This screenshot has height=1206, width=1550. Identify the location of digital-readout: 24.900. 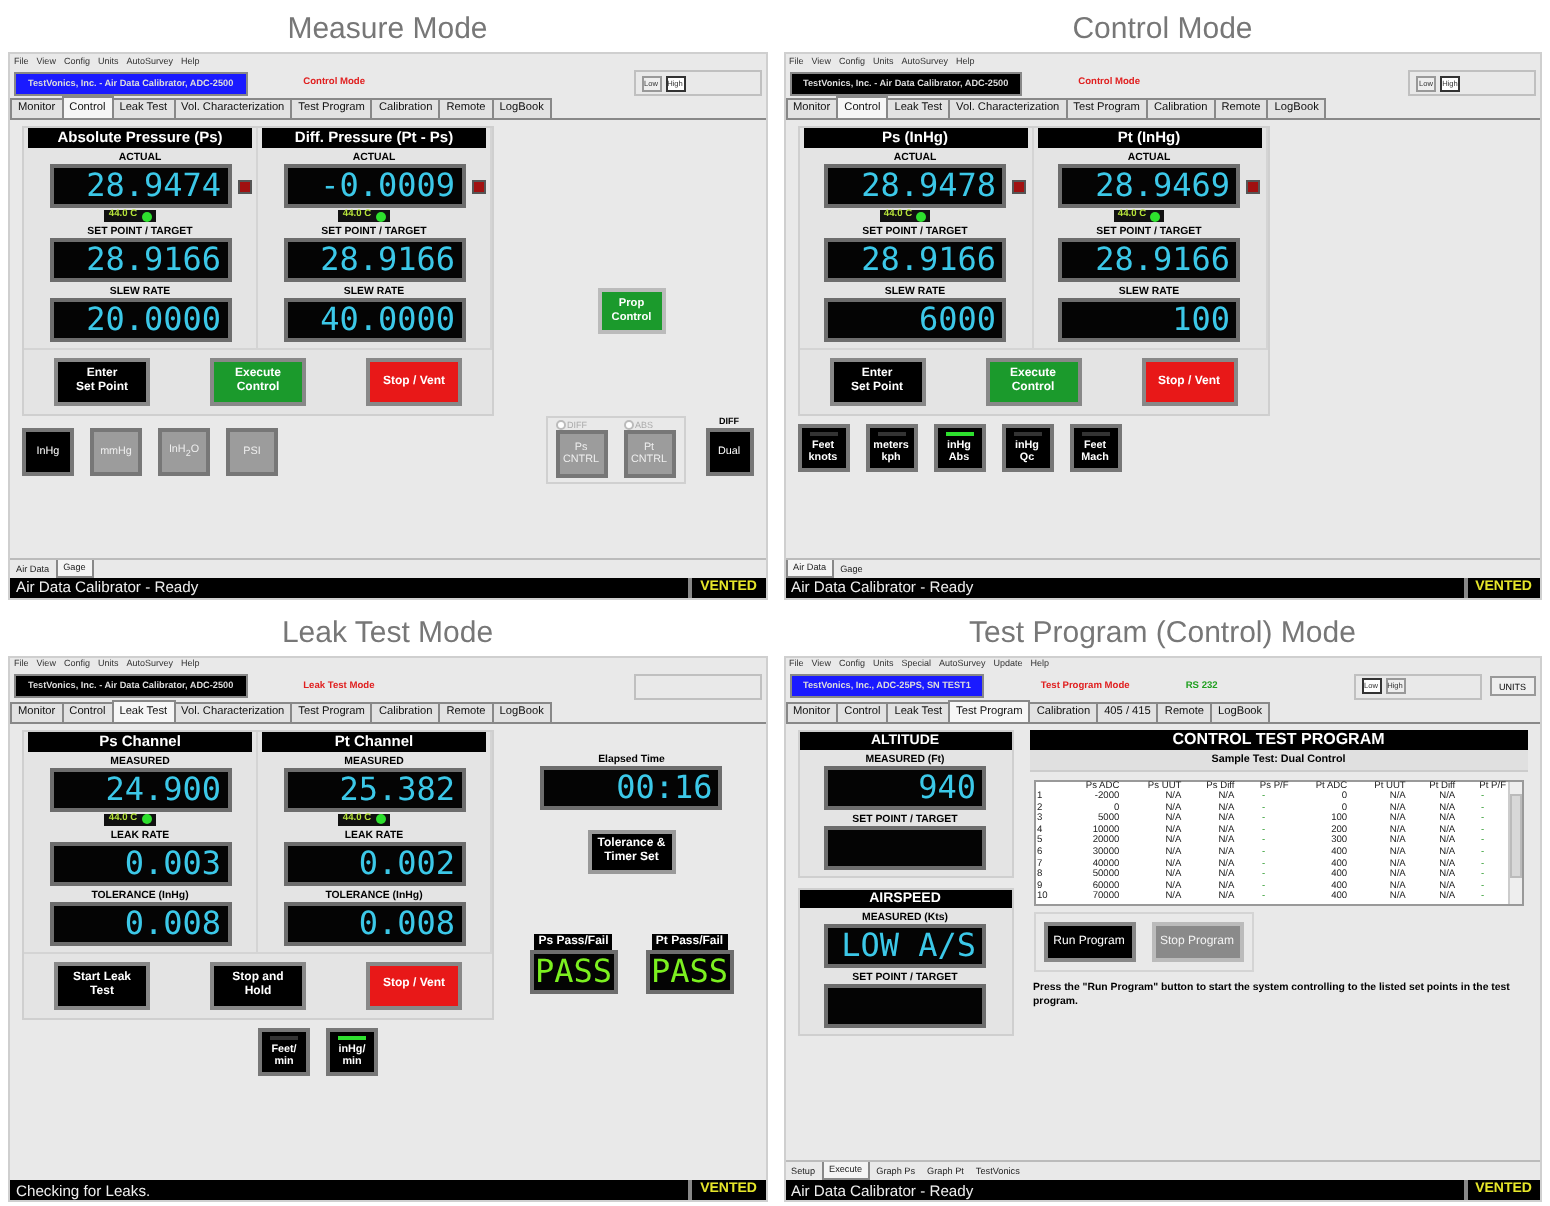
(140, 789).